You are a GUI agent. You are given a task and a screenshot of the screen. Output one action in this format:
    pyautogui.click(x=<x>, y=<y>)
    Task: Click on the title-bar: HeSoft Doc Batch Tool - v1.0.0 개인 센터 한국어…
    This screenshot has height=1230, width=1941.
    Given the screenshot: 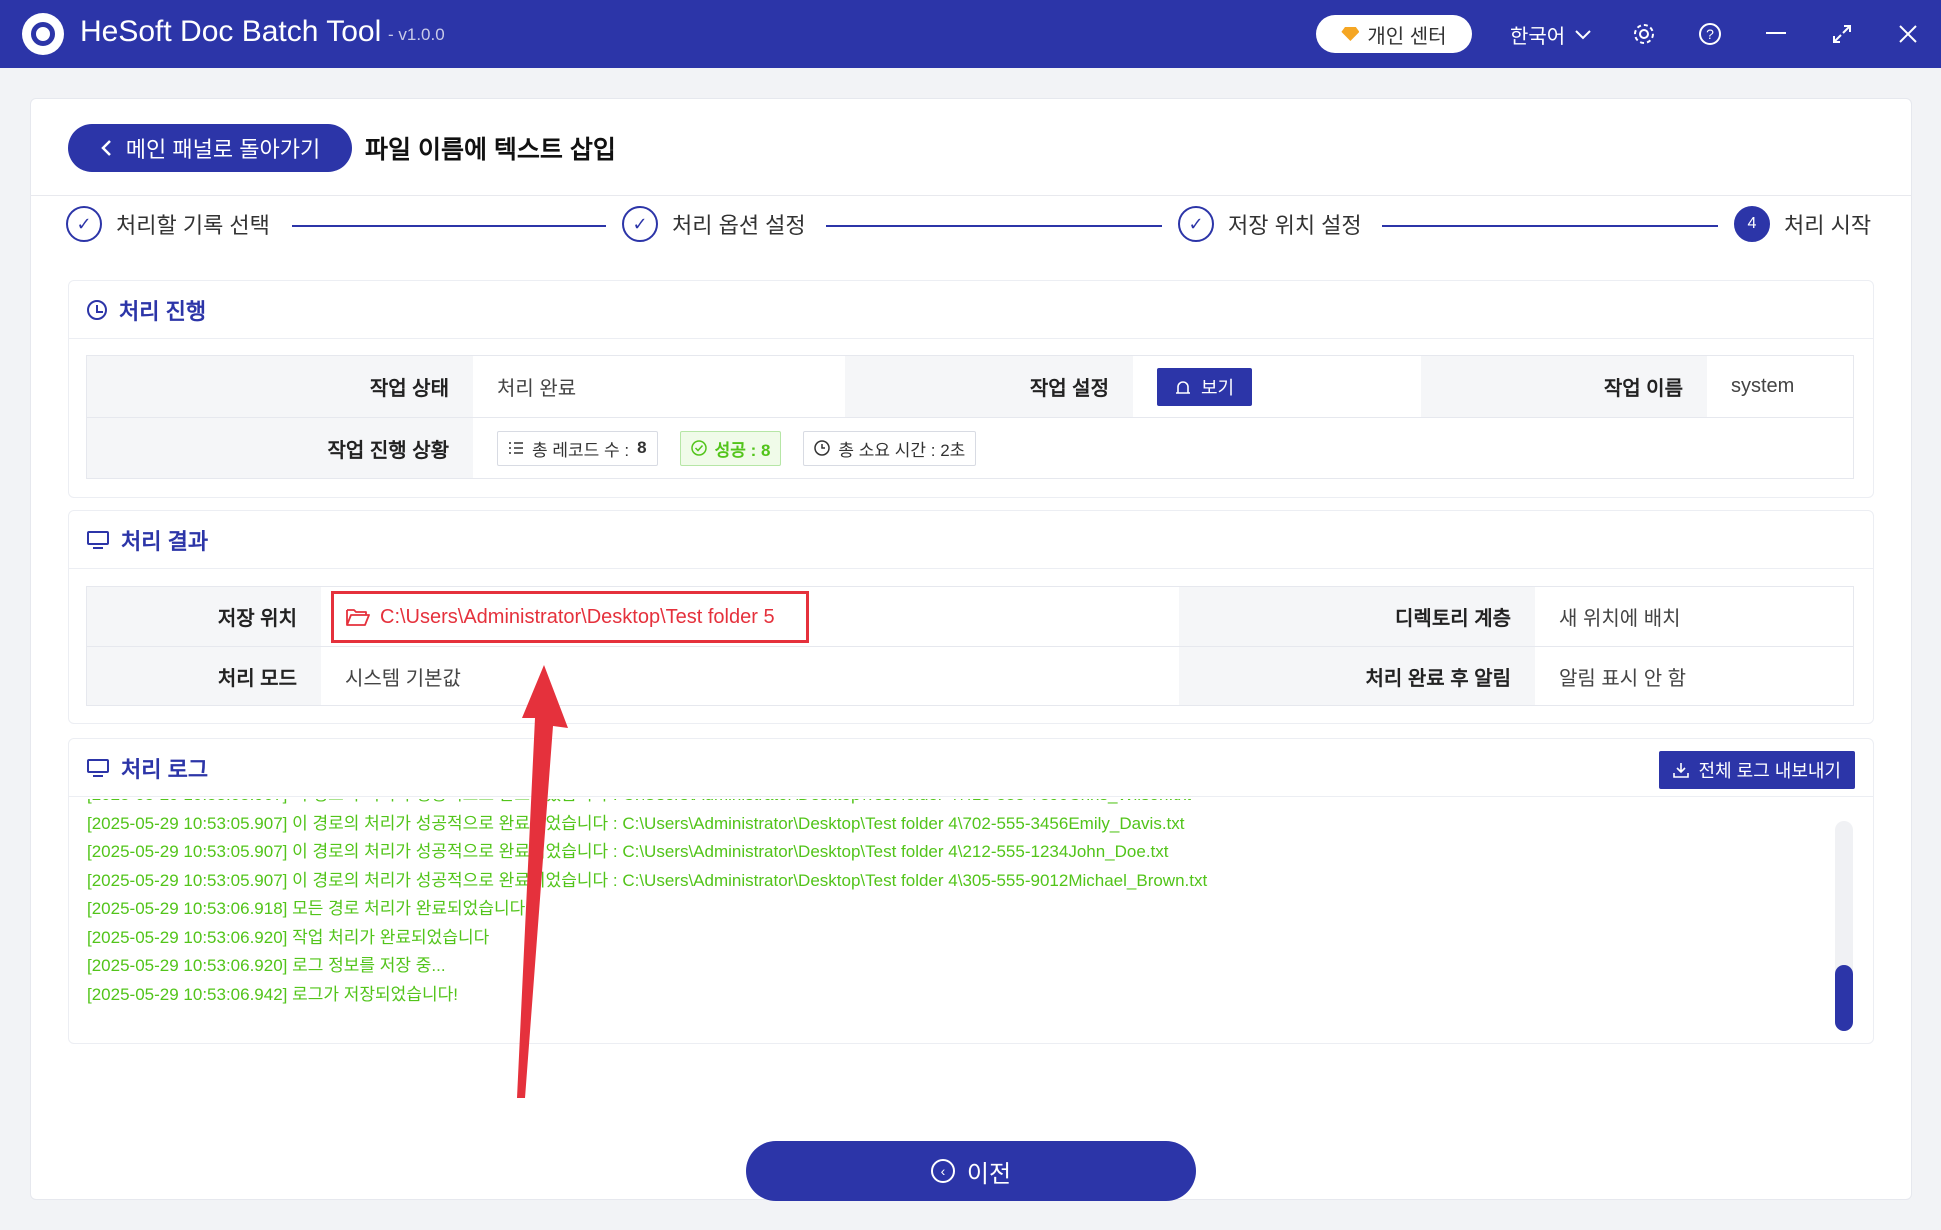 What is the action you would take?
    pyautogui.click(x=970, y=34)
    